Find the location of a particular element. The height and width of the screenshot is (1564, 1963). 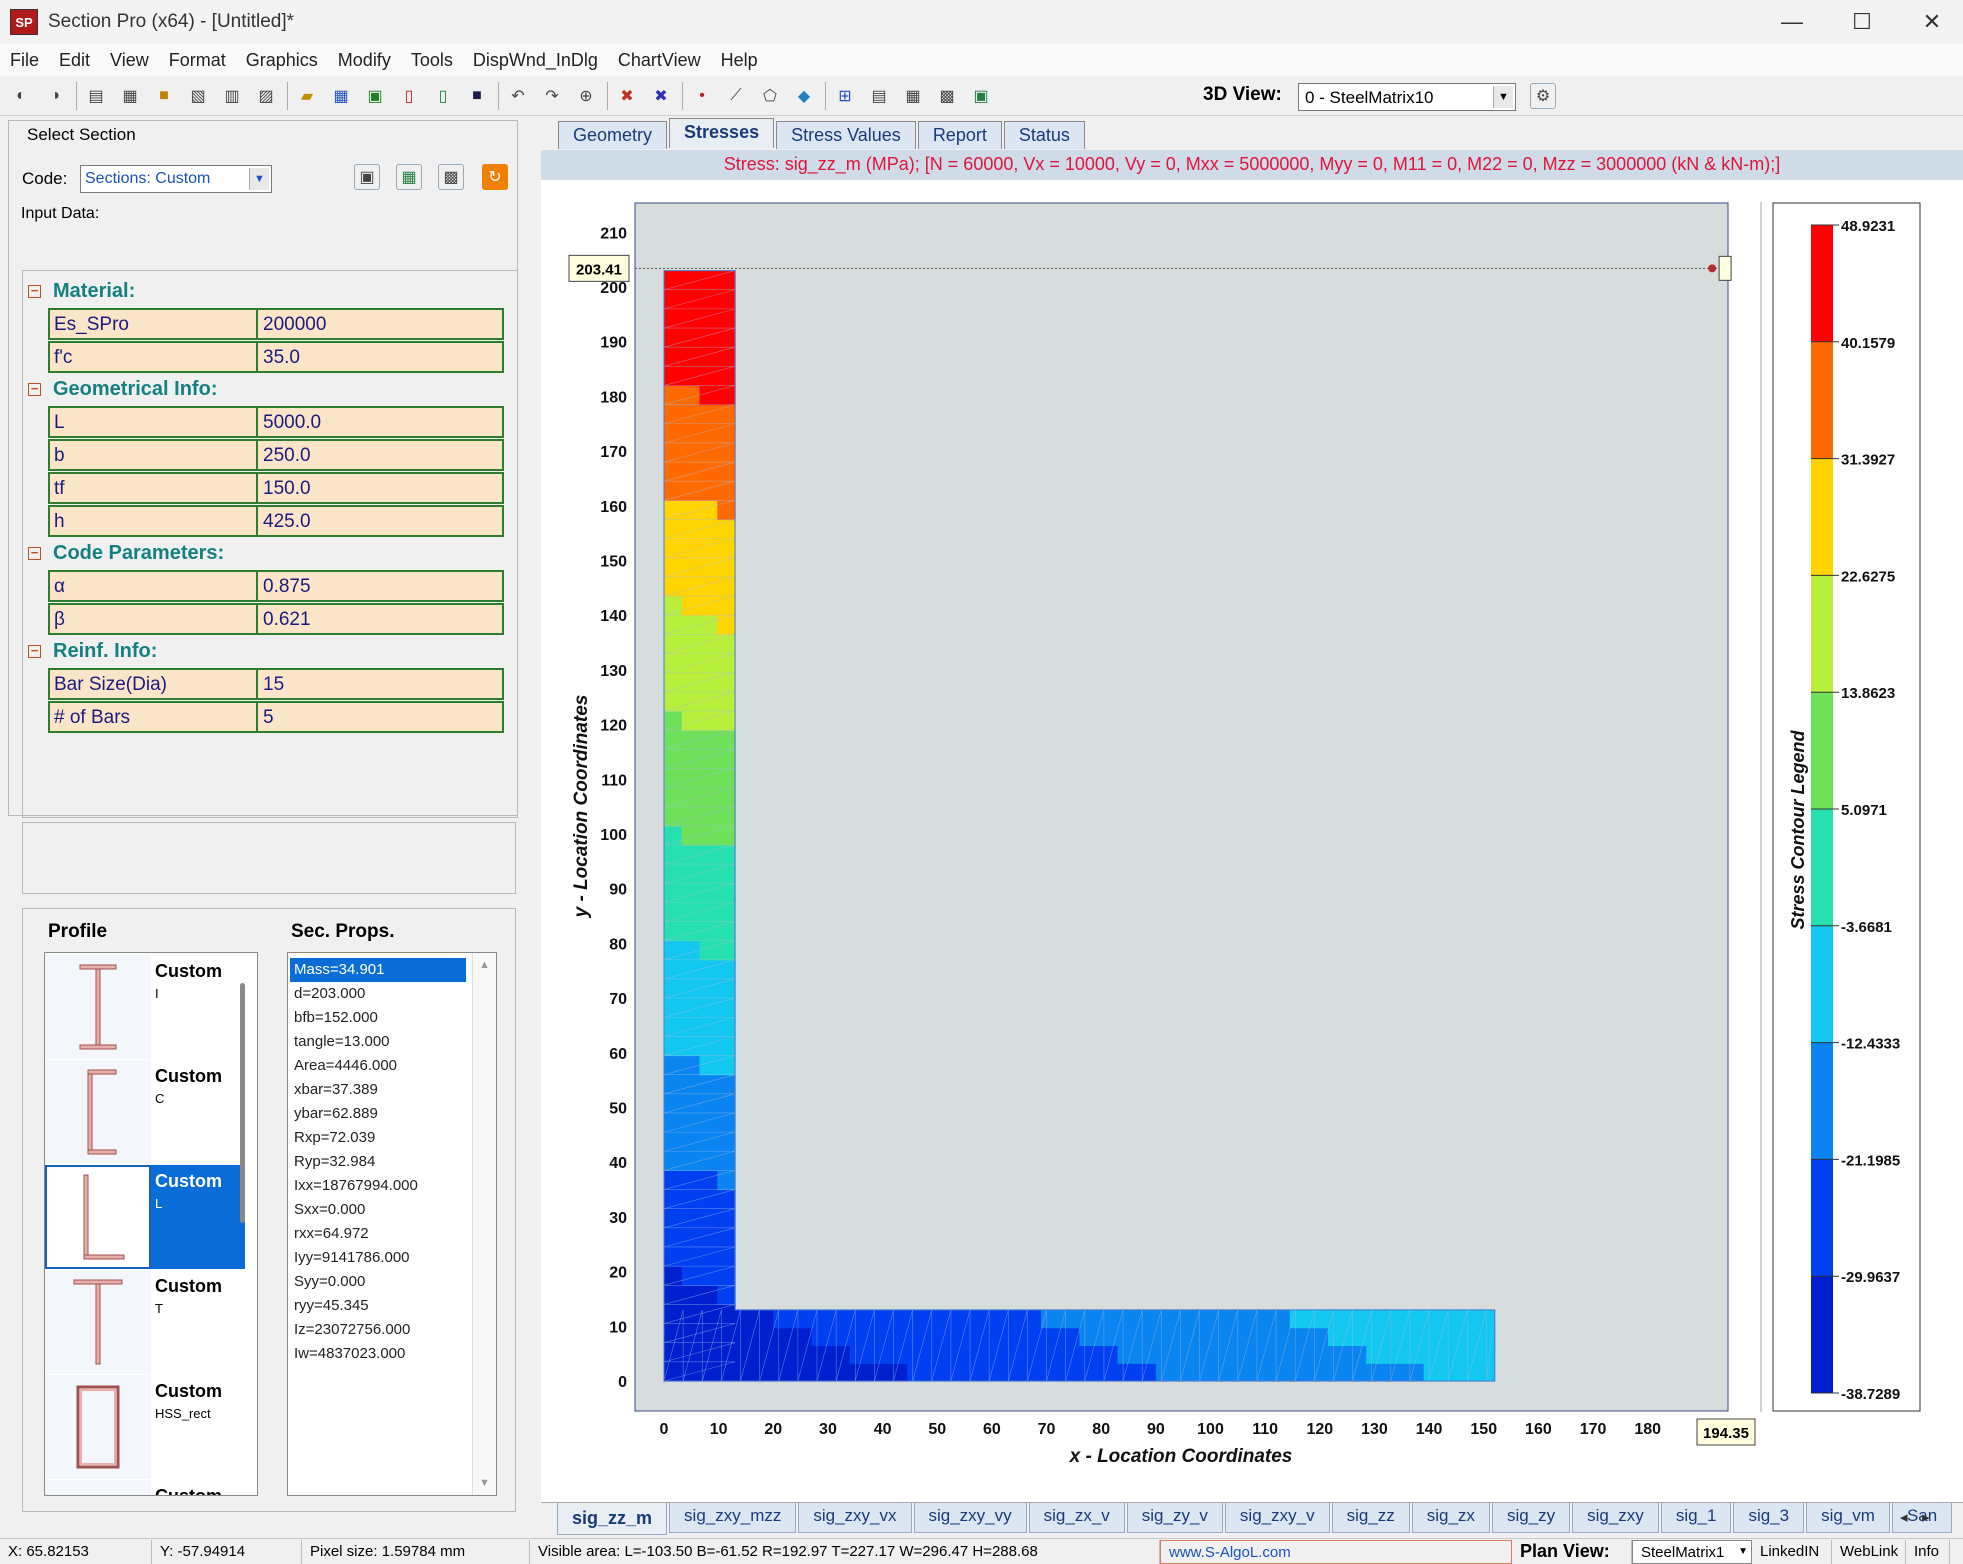

menu-item-dispwnd-indlg: DispWnd_InDlg is located at coordinates (535, 60).